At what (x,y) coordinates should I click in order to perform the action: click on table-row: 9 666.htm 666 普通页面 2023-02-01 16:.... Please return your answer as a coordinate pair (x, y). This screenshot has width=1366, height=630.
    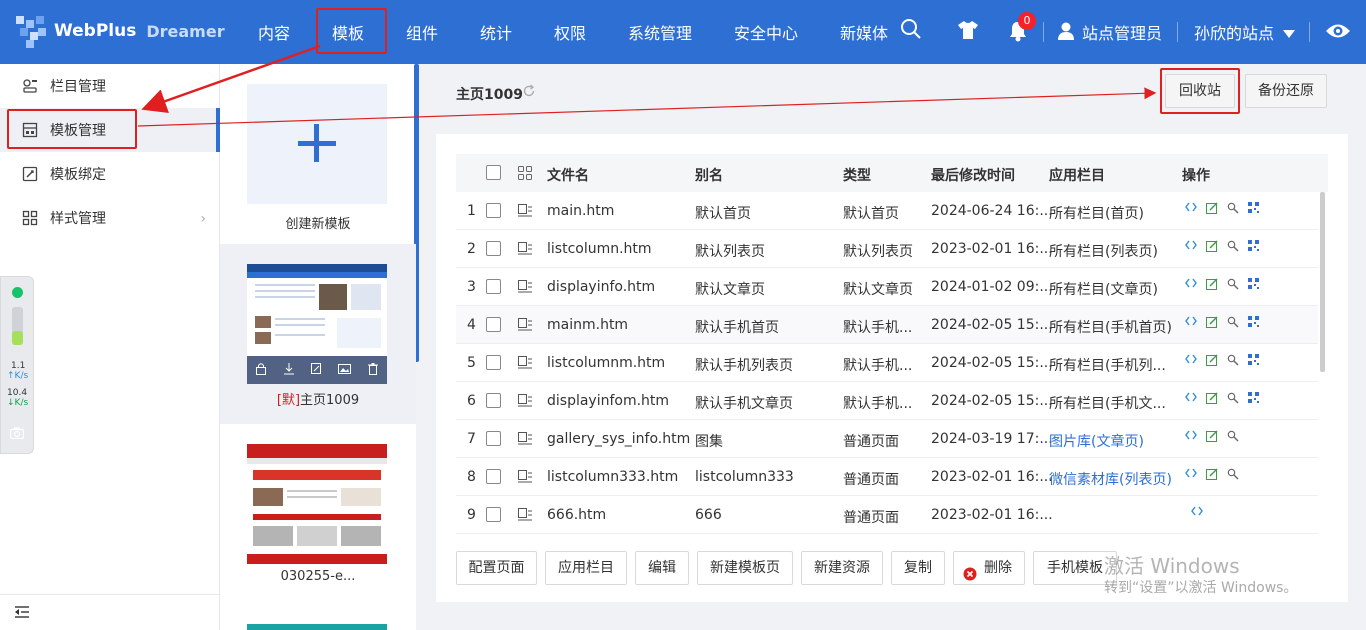
    Looking at the image, I should click on (887, 515).